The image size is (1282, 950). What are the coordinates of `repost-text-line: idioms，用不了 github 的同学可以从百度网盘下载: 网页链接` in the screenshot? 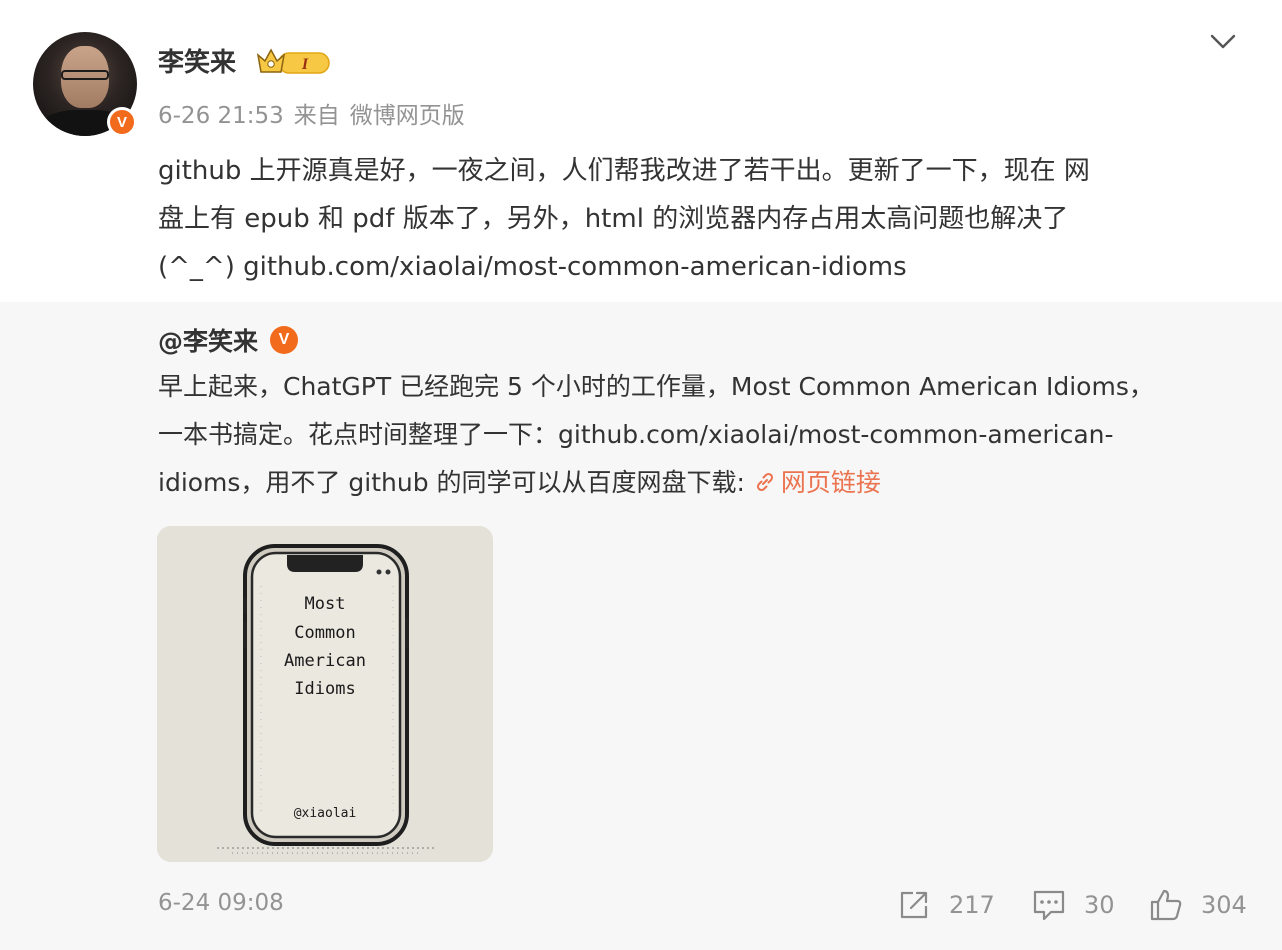 It's located at (698, 483).